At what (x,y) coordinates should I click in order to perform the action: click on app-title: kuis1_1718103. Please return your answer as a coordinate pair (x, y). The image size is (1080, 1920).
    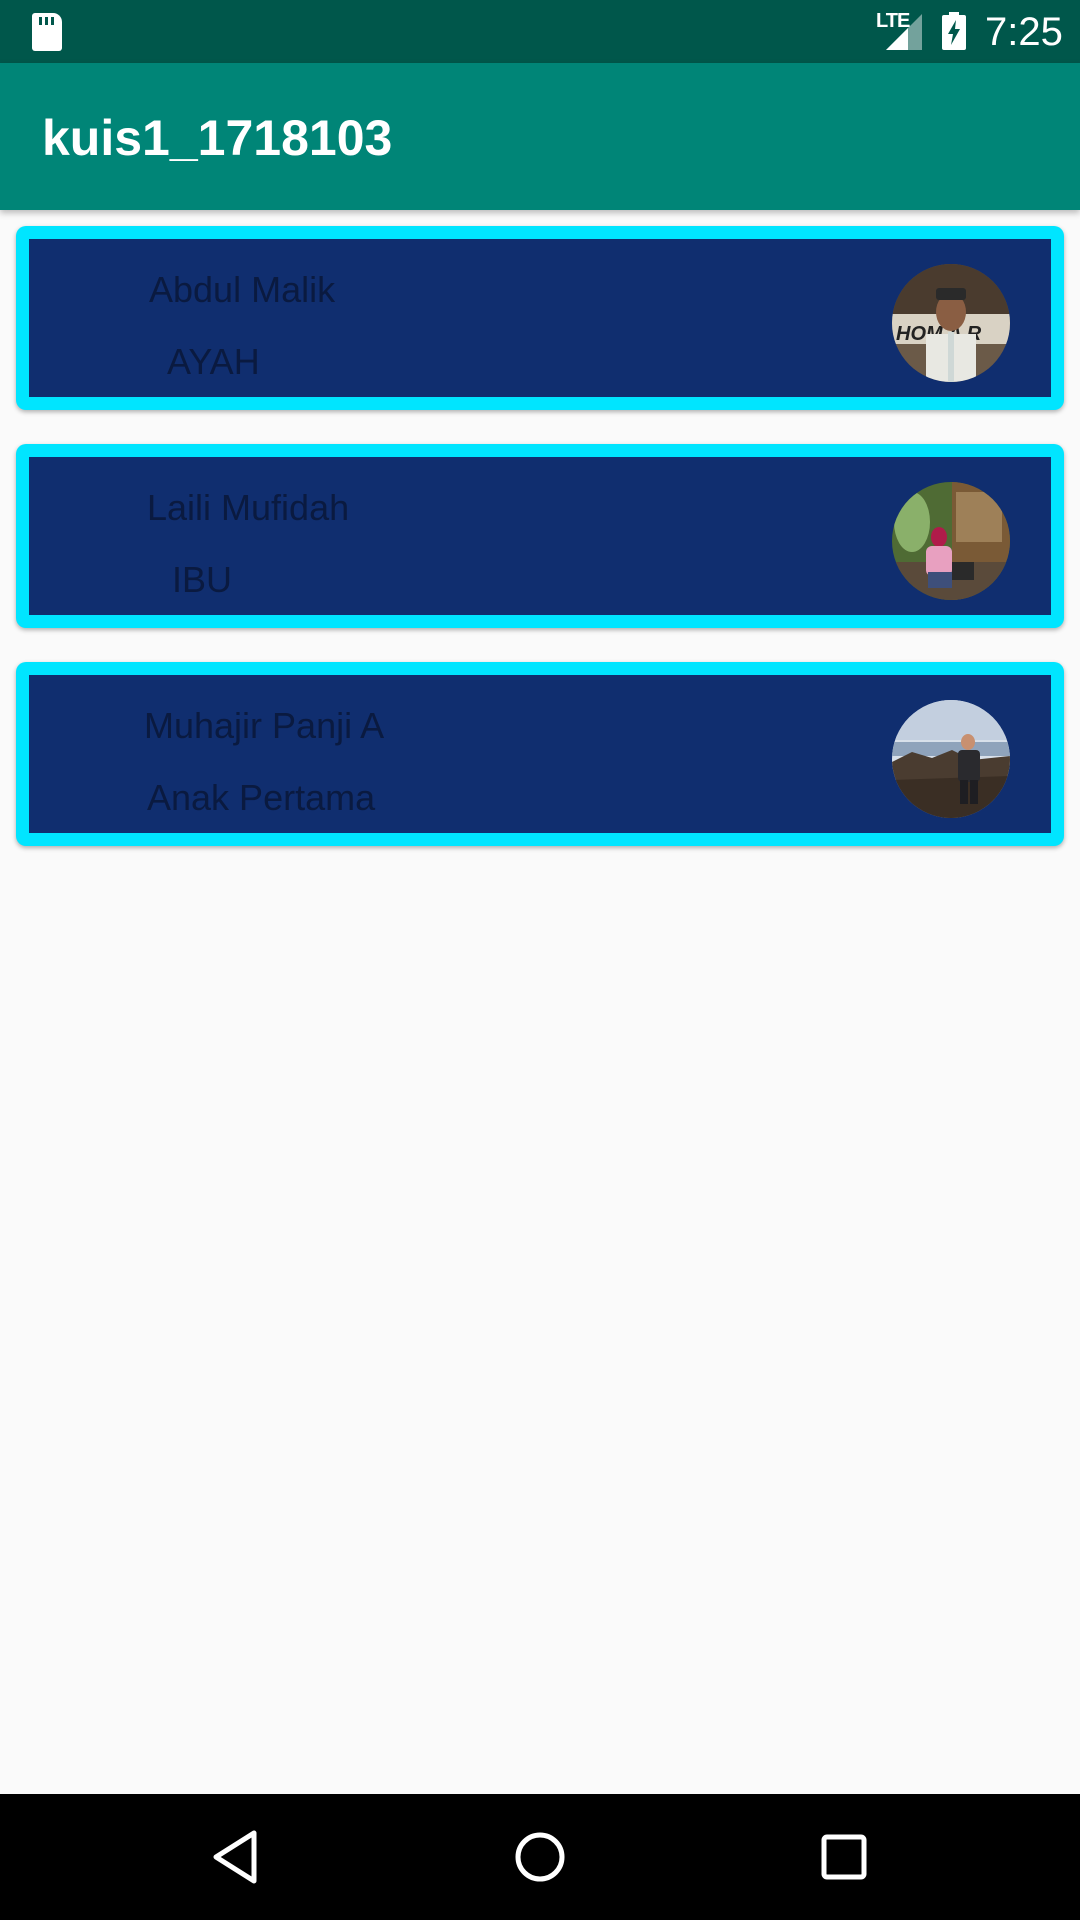
    Looking at the image, I should click on (217, 138).